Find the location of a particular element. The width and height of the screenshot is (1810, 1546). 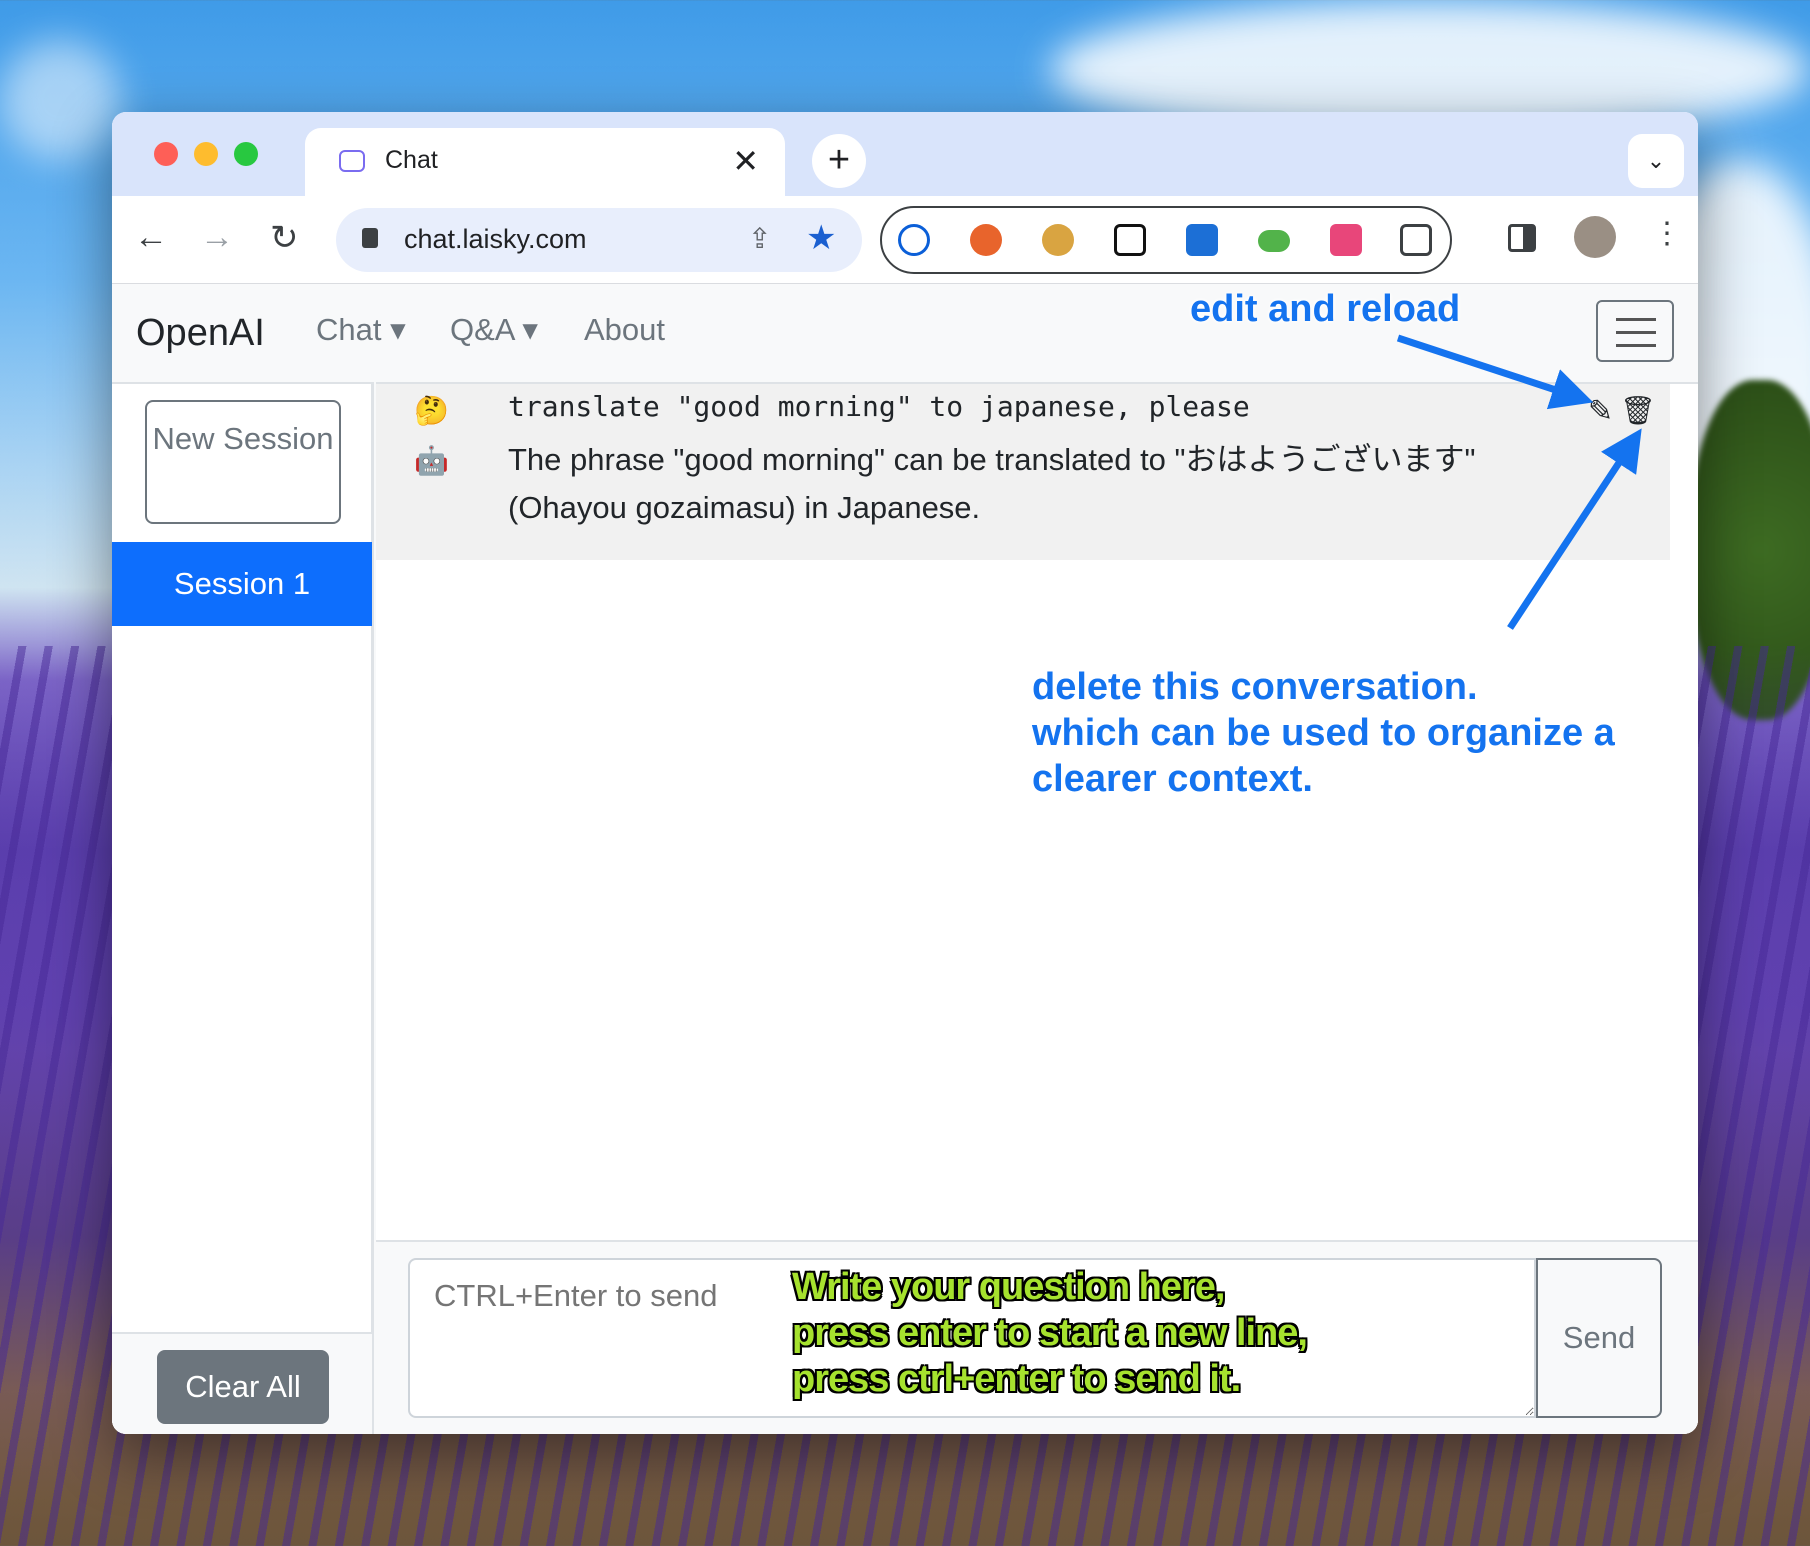

thinking-face-icon: 🤔 is located at coordinates (431, 410).